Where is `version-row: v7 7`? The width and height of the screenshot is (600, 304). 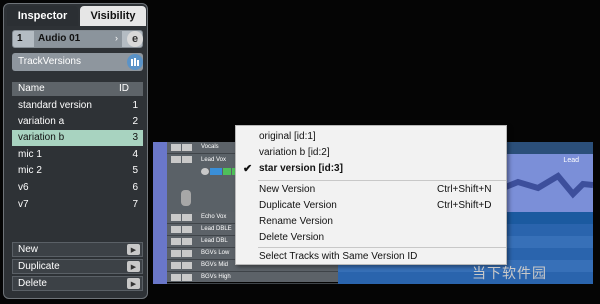
version-row: v7 7 is located at coordinates (77, 205).